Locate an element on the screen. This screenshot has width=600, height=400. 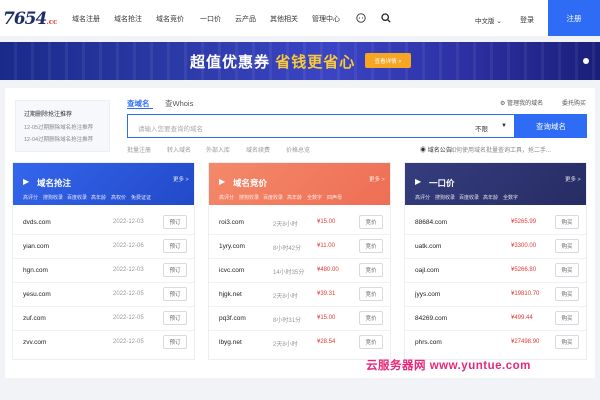
quick-link-transfer: 转入域名 is located at coordinates (179, 149).